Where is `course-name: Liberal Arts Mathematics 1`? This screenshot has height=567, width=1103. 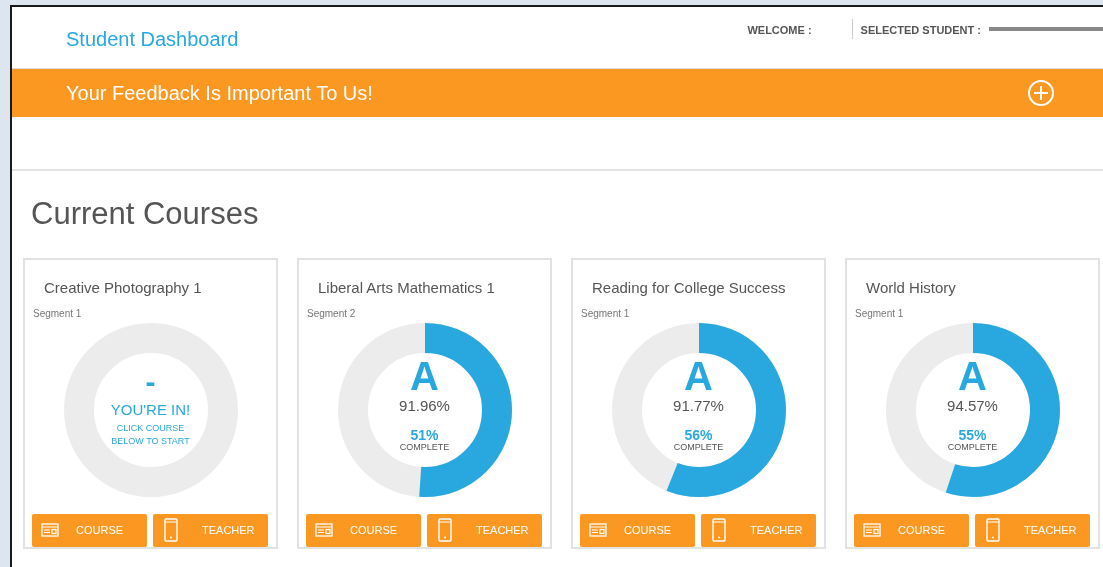
course-name: Liberal Arts Mathematics 1 is located at coordinates (407, 287).